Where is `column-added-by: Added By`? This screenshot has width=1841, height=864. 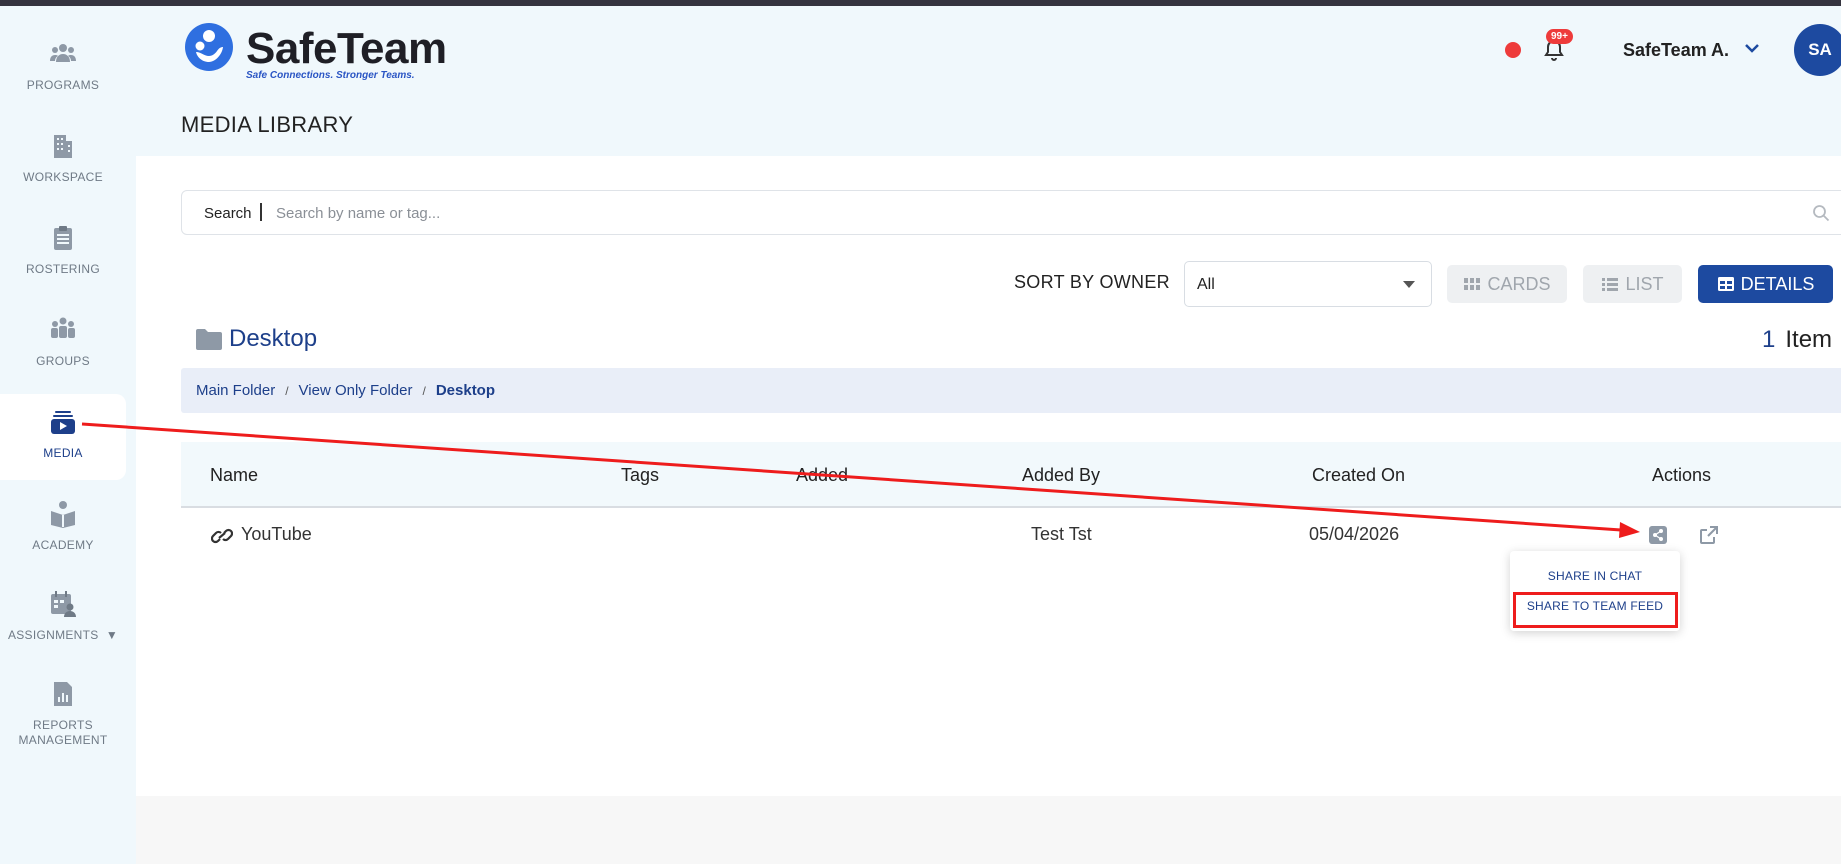 column-added-by: Added By is located at coordinates (1061, 475).